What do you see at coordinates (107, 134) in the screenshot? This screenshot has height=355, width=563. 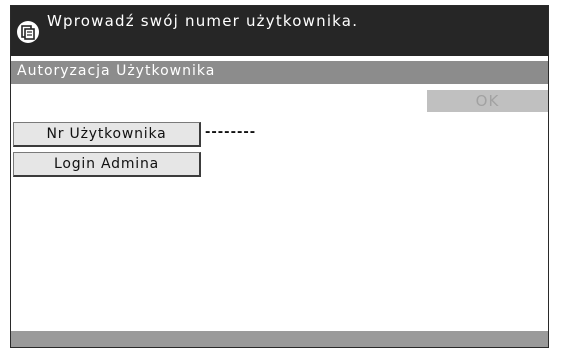 I see `user-number-button: Nr Użytkownika` at bounding box center [107, 134].